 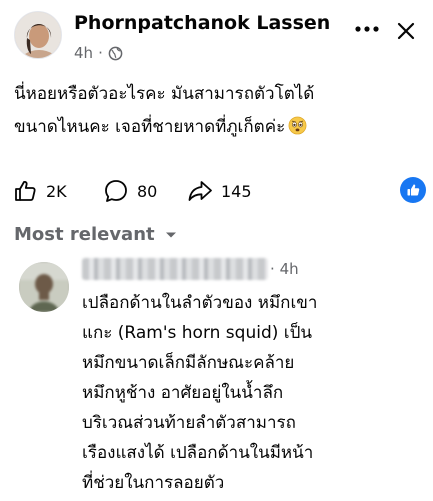 I want to click on comment-time: · 4h, so click(x=284, y=269).